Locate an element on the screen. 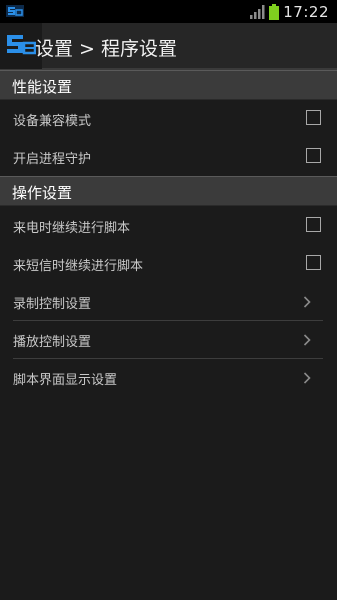 This screenshot has height=600, width=337. setting-playback-control: 播放控制设置 is located at coordinates (168, 340).